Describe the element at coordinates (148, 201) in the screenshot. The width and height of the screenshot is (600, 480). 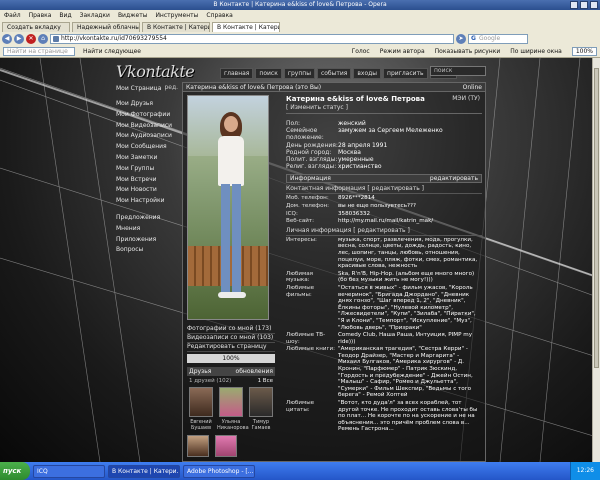
I see `menu-settings: Мои Настройки` at that location.